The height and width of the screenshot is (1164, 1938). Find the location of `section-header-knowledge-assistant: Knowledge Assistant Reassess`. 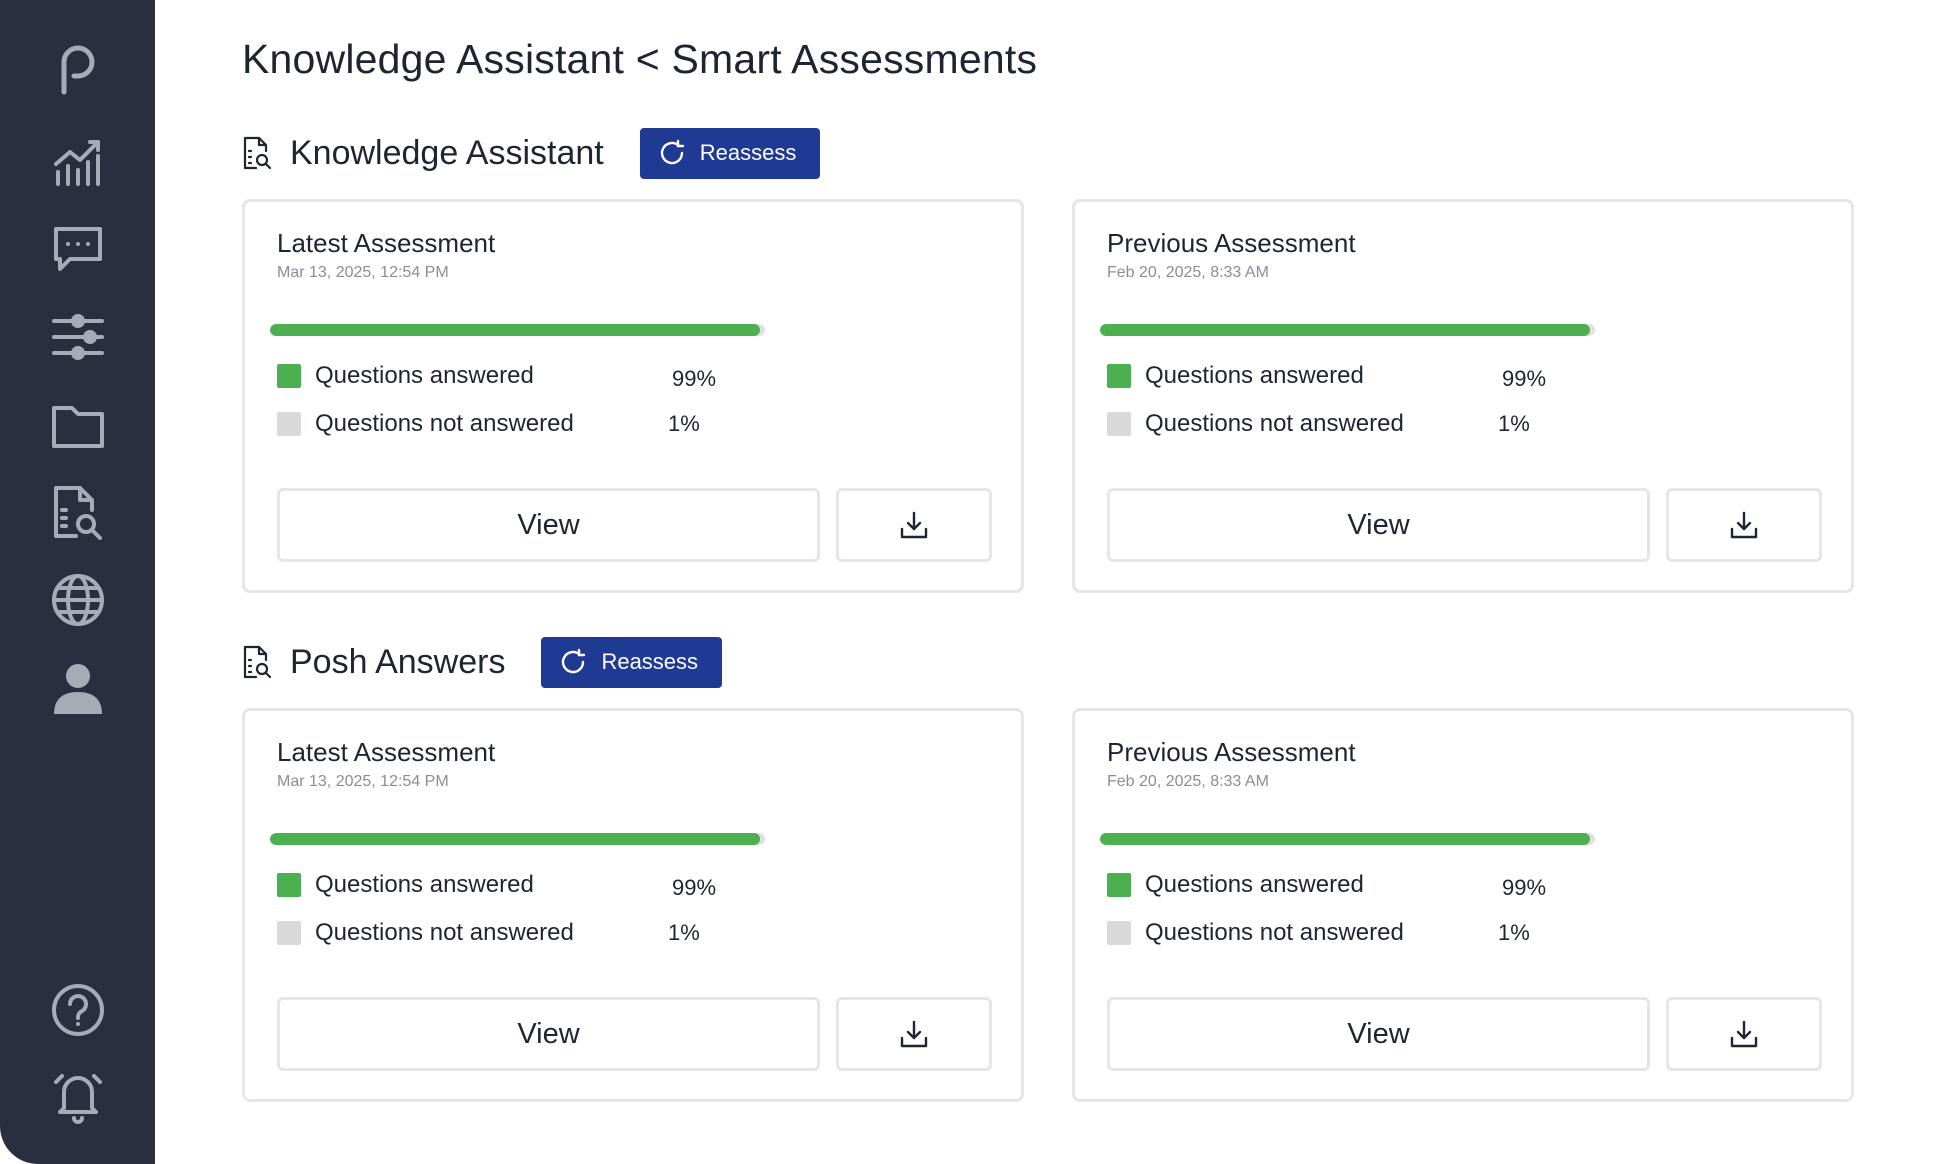

section-header-knowledge-assistant: Knowledge Assistant Reassess is located at coordinates (531, 153).